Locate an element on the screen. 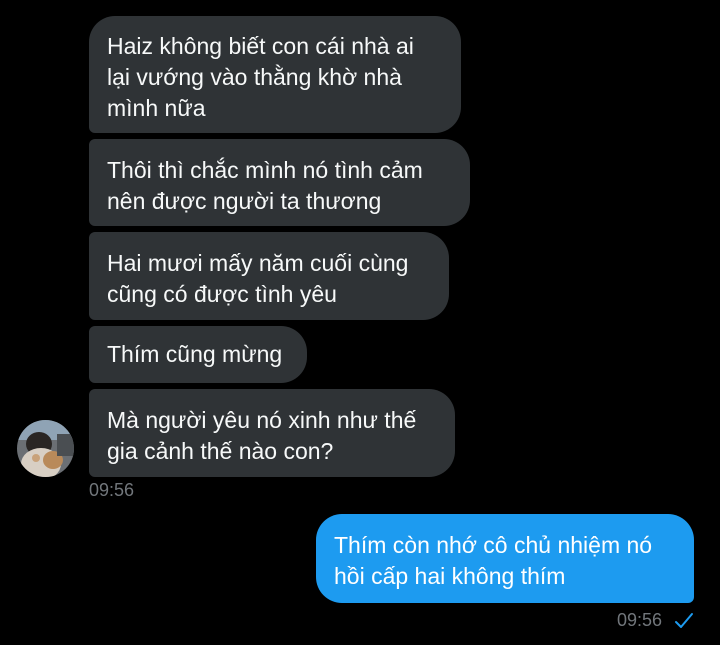 This screenshot has width=720, height=645. avatar-image is located at coordinates (45, 448).